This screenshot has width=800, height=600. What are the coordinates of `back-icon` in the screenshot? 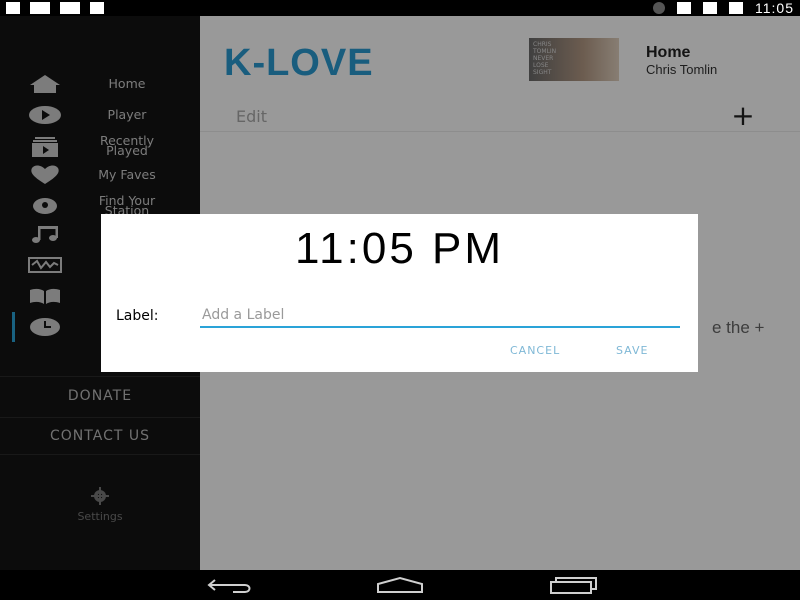 It's located at (230, 585).